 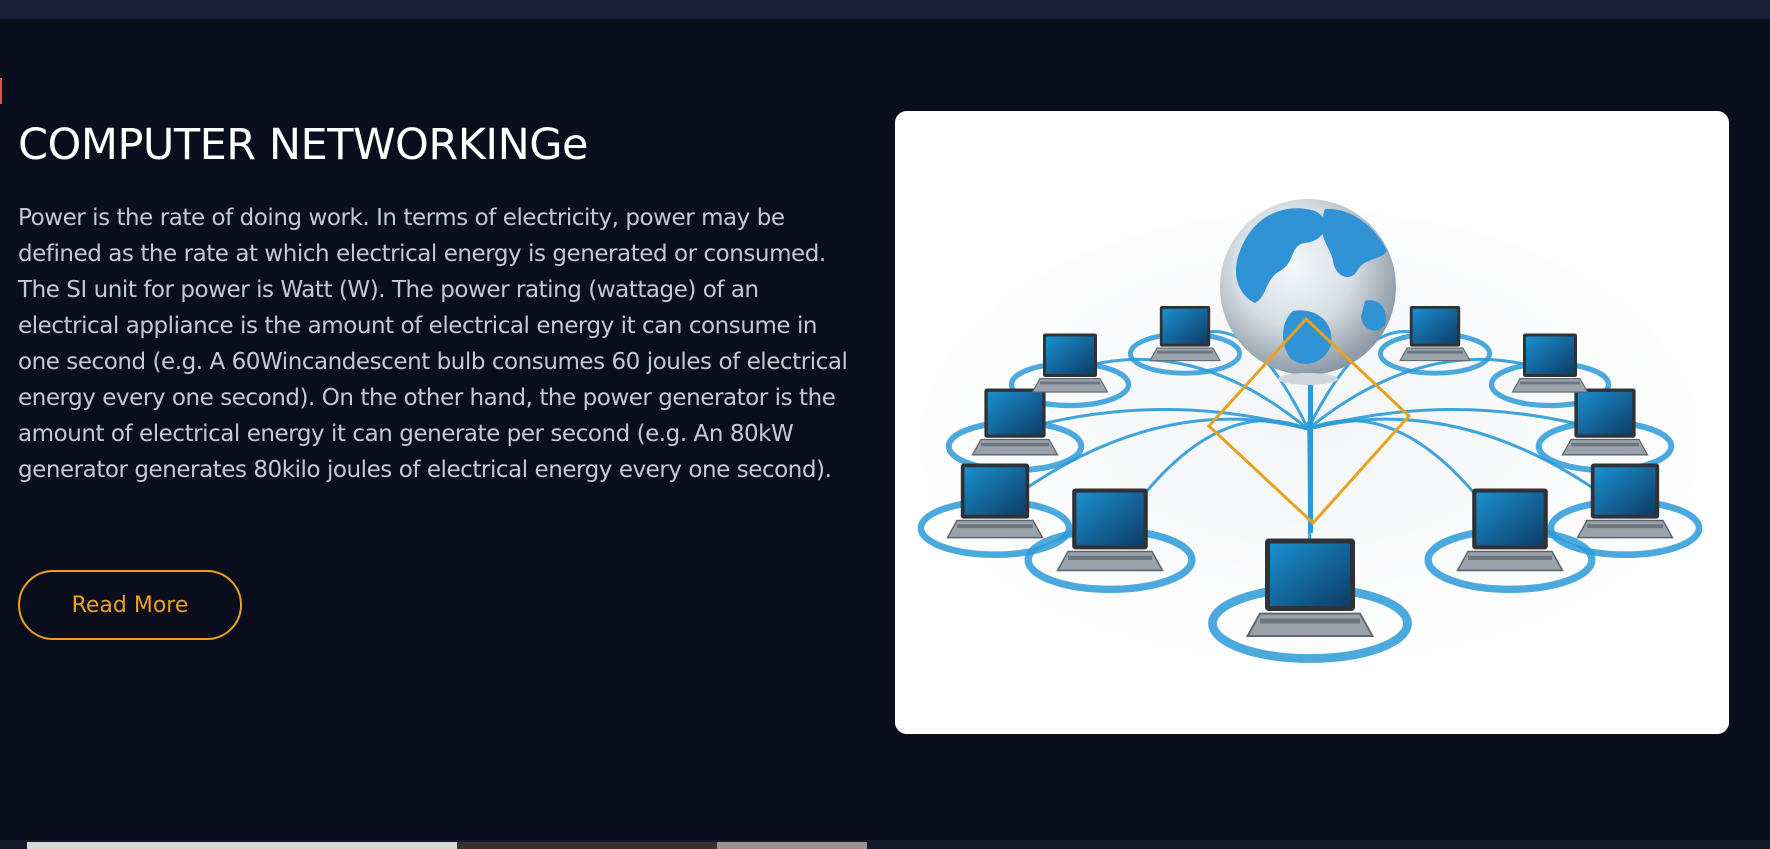 What do you see at coordinates (303, 145) in the screenshot?
I see `page-title: COMPUTER NETWORKINGe` at bounding box center [303, 145].